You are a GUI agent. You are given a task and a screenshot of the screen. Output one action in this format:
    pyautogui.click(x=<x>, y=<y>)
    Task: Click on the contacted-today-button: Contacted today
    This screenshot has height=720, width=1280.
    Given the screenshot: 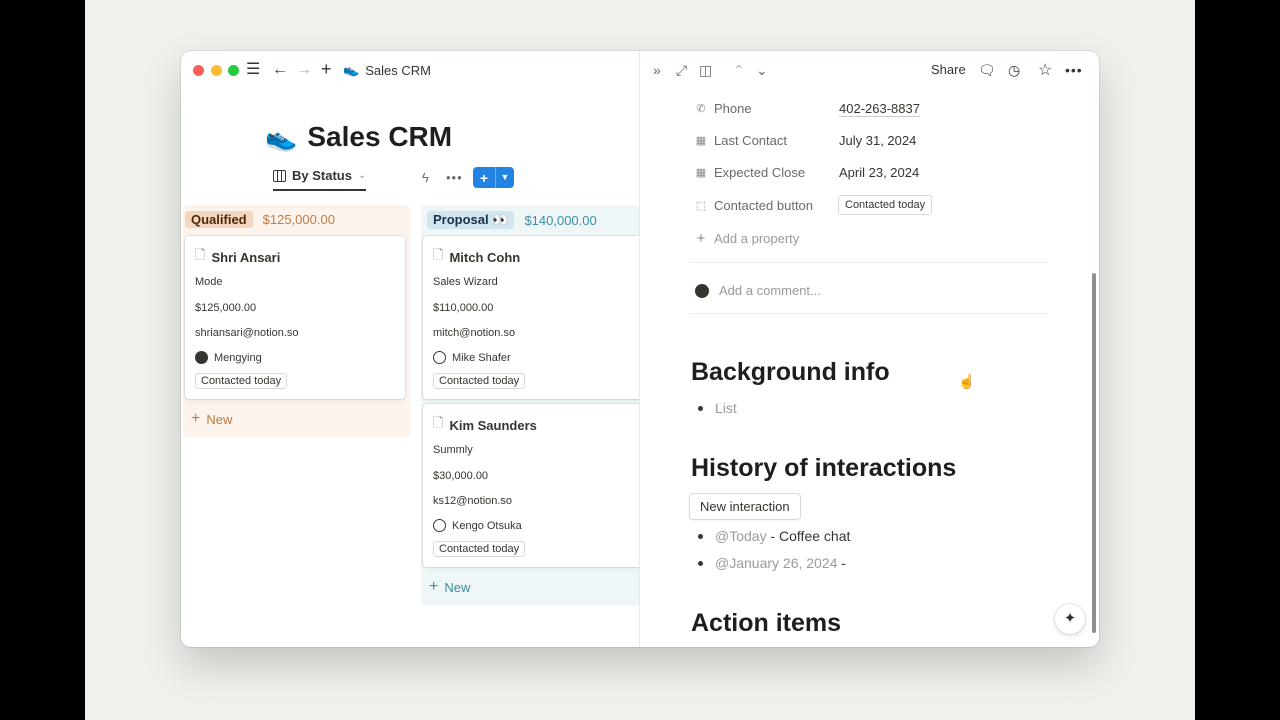 What is the action you would take?
    pyautogui.click(x=885, y=205)
    